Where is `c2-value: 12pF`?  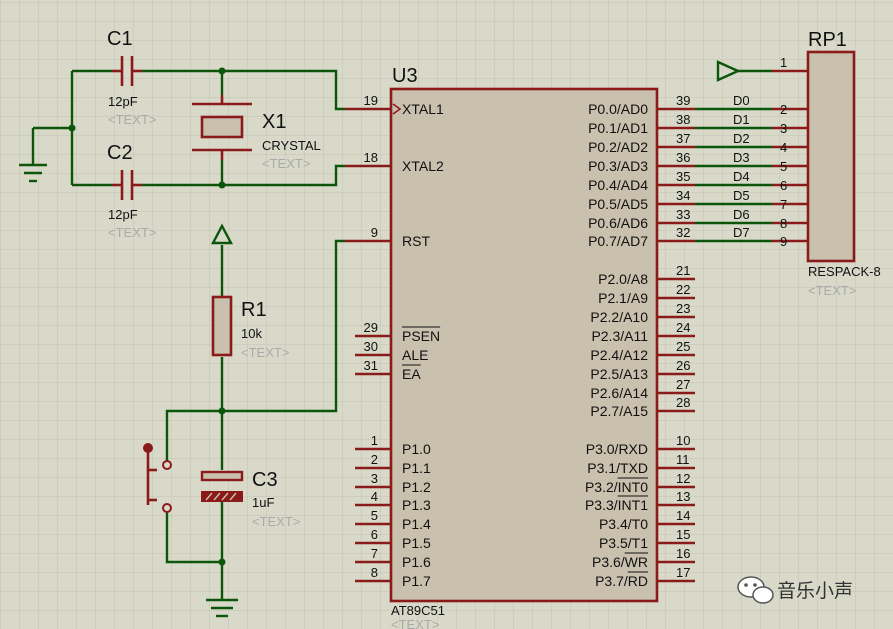
c2-value: 12pF is located at coordinates (123, 214).